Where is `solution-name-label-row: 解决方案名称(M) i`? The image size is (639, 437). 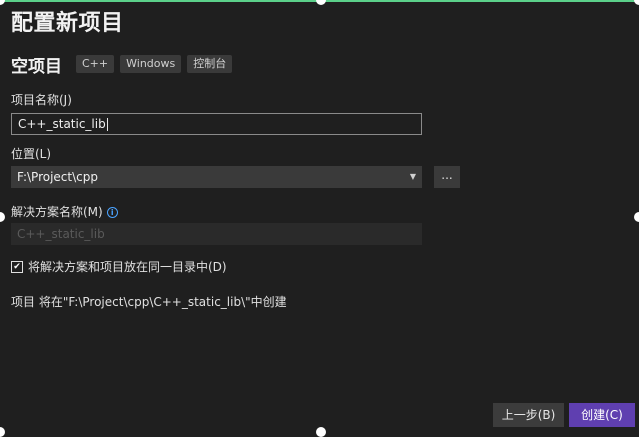 solution-name-label-row: 解决方案名称(M) i is located at coordinates (64, 211).